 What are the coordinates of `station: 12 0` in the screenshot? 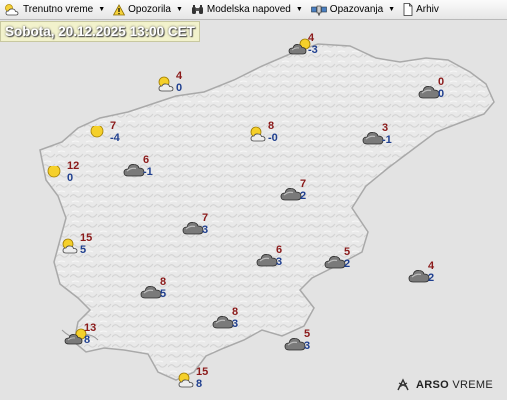 It's located at (77, 175).